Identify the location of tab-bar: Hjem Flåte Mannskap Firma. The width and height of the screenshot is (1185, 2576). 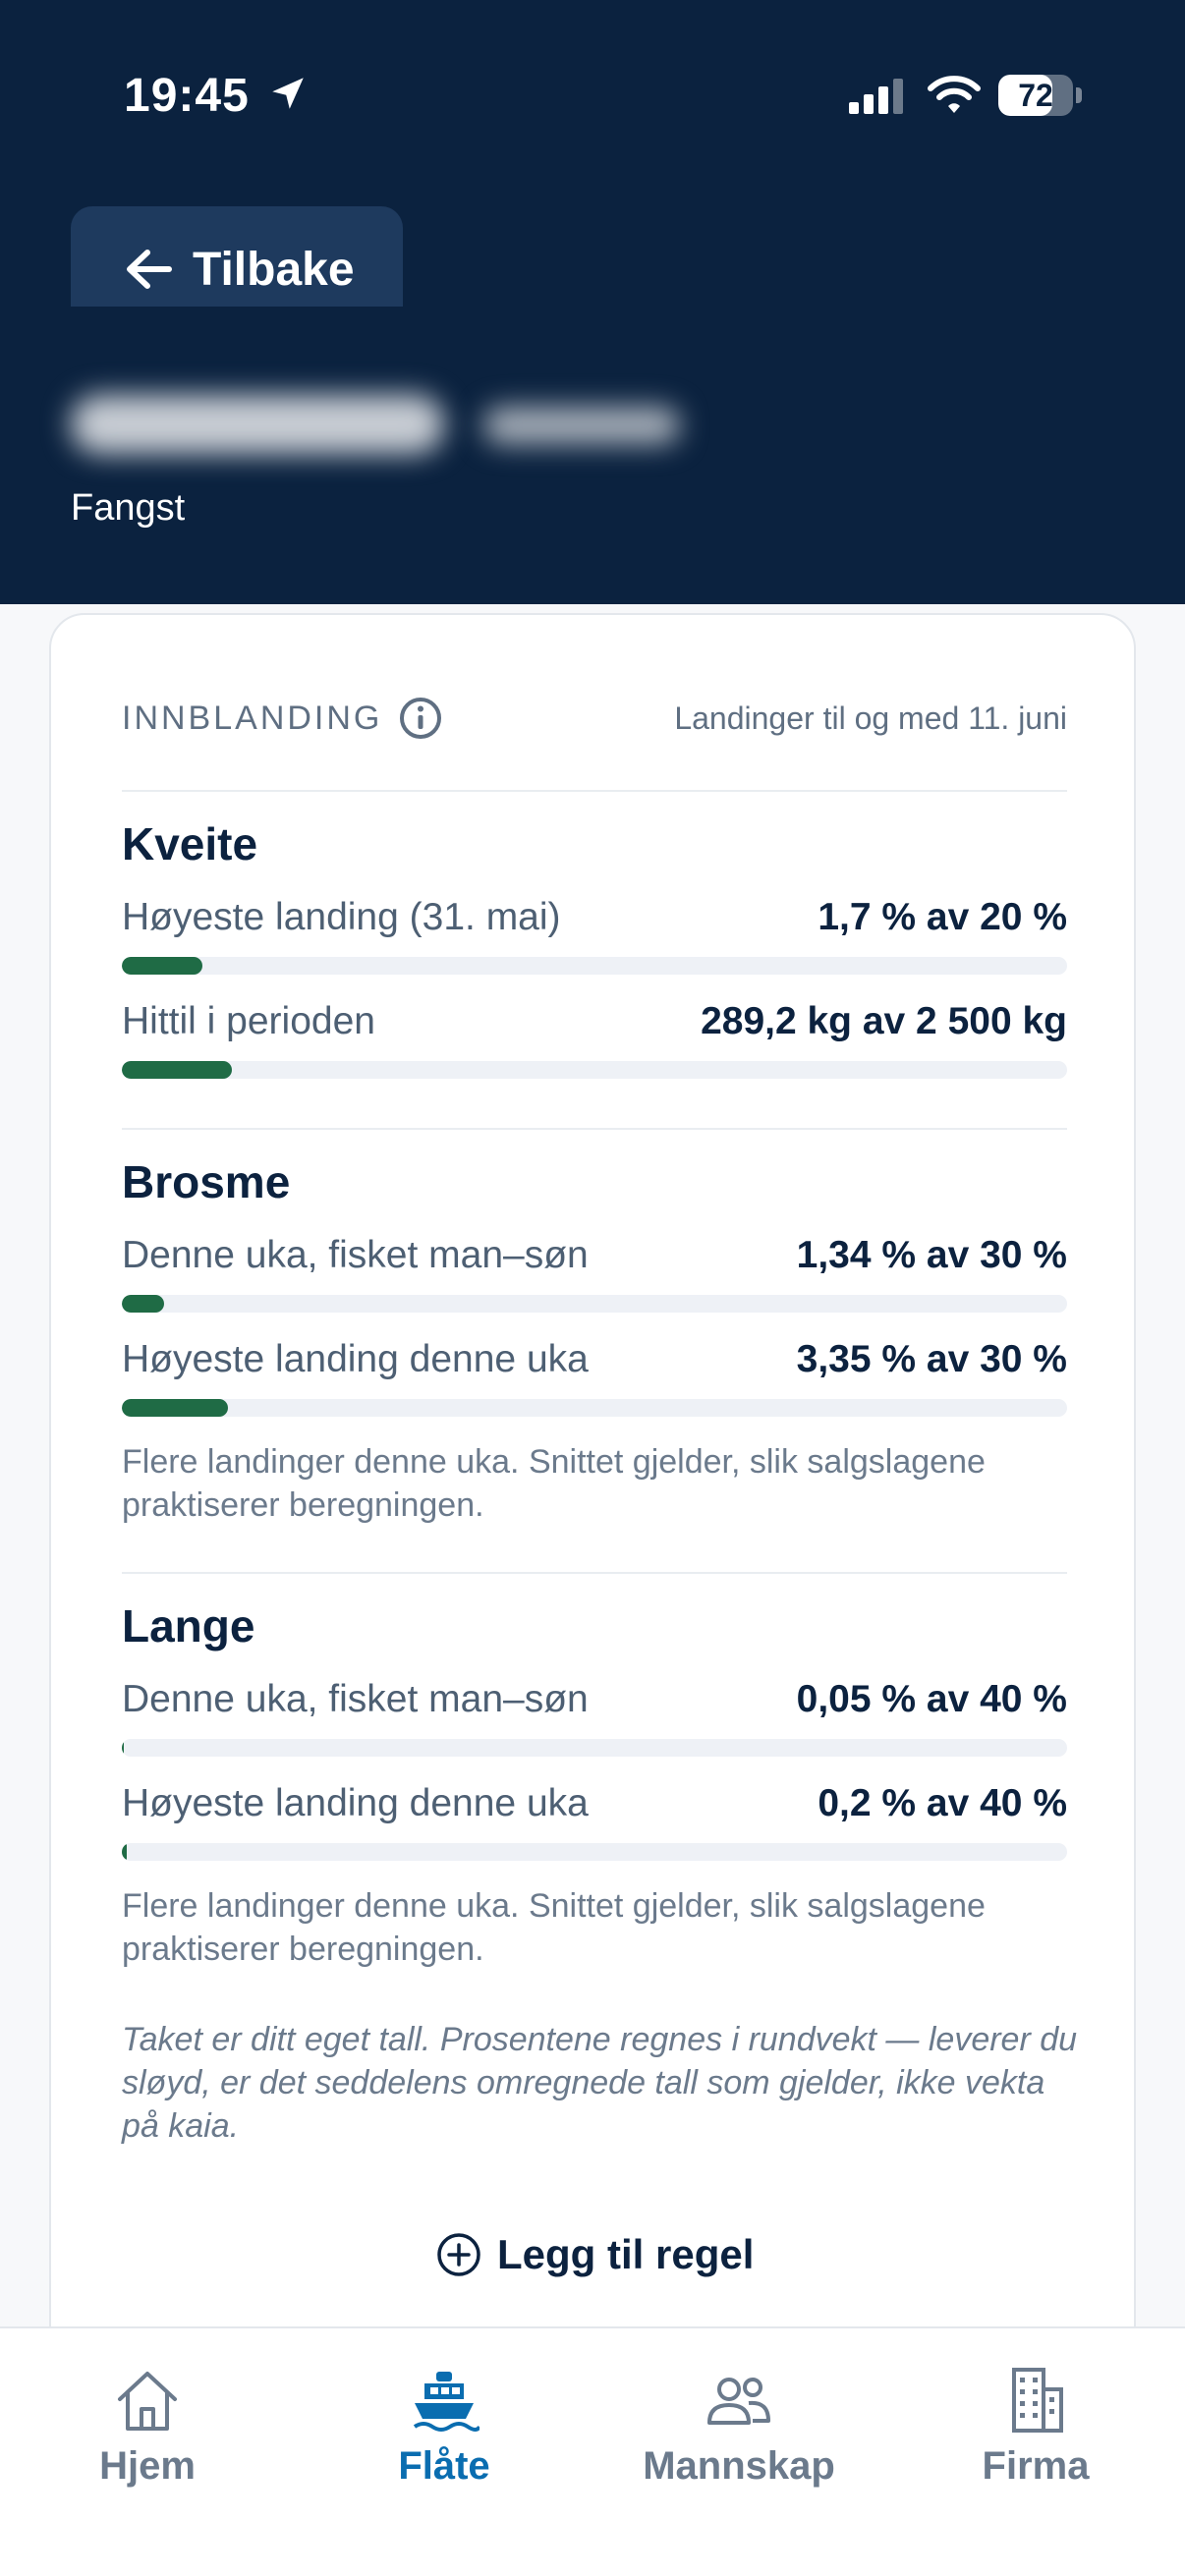
(592, 2451).